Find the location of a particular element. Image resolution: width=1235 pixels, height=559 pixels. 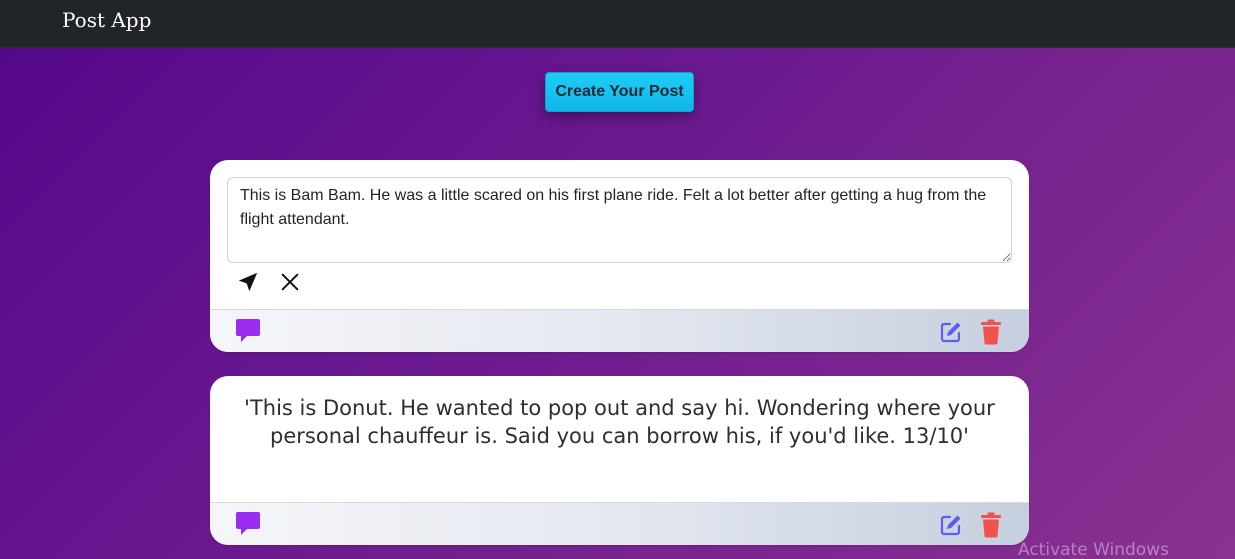

create-post-button: Create Your Post is located at coordinates (619, 92).